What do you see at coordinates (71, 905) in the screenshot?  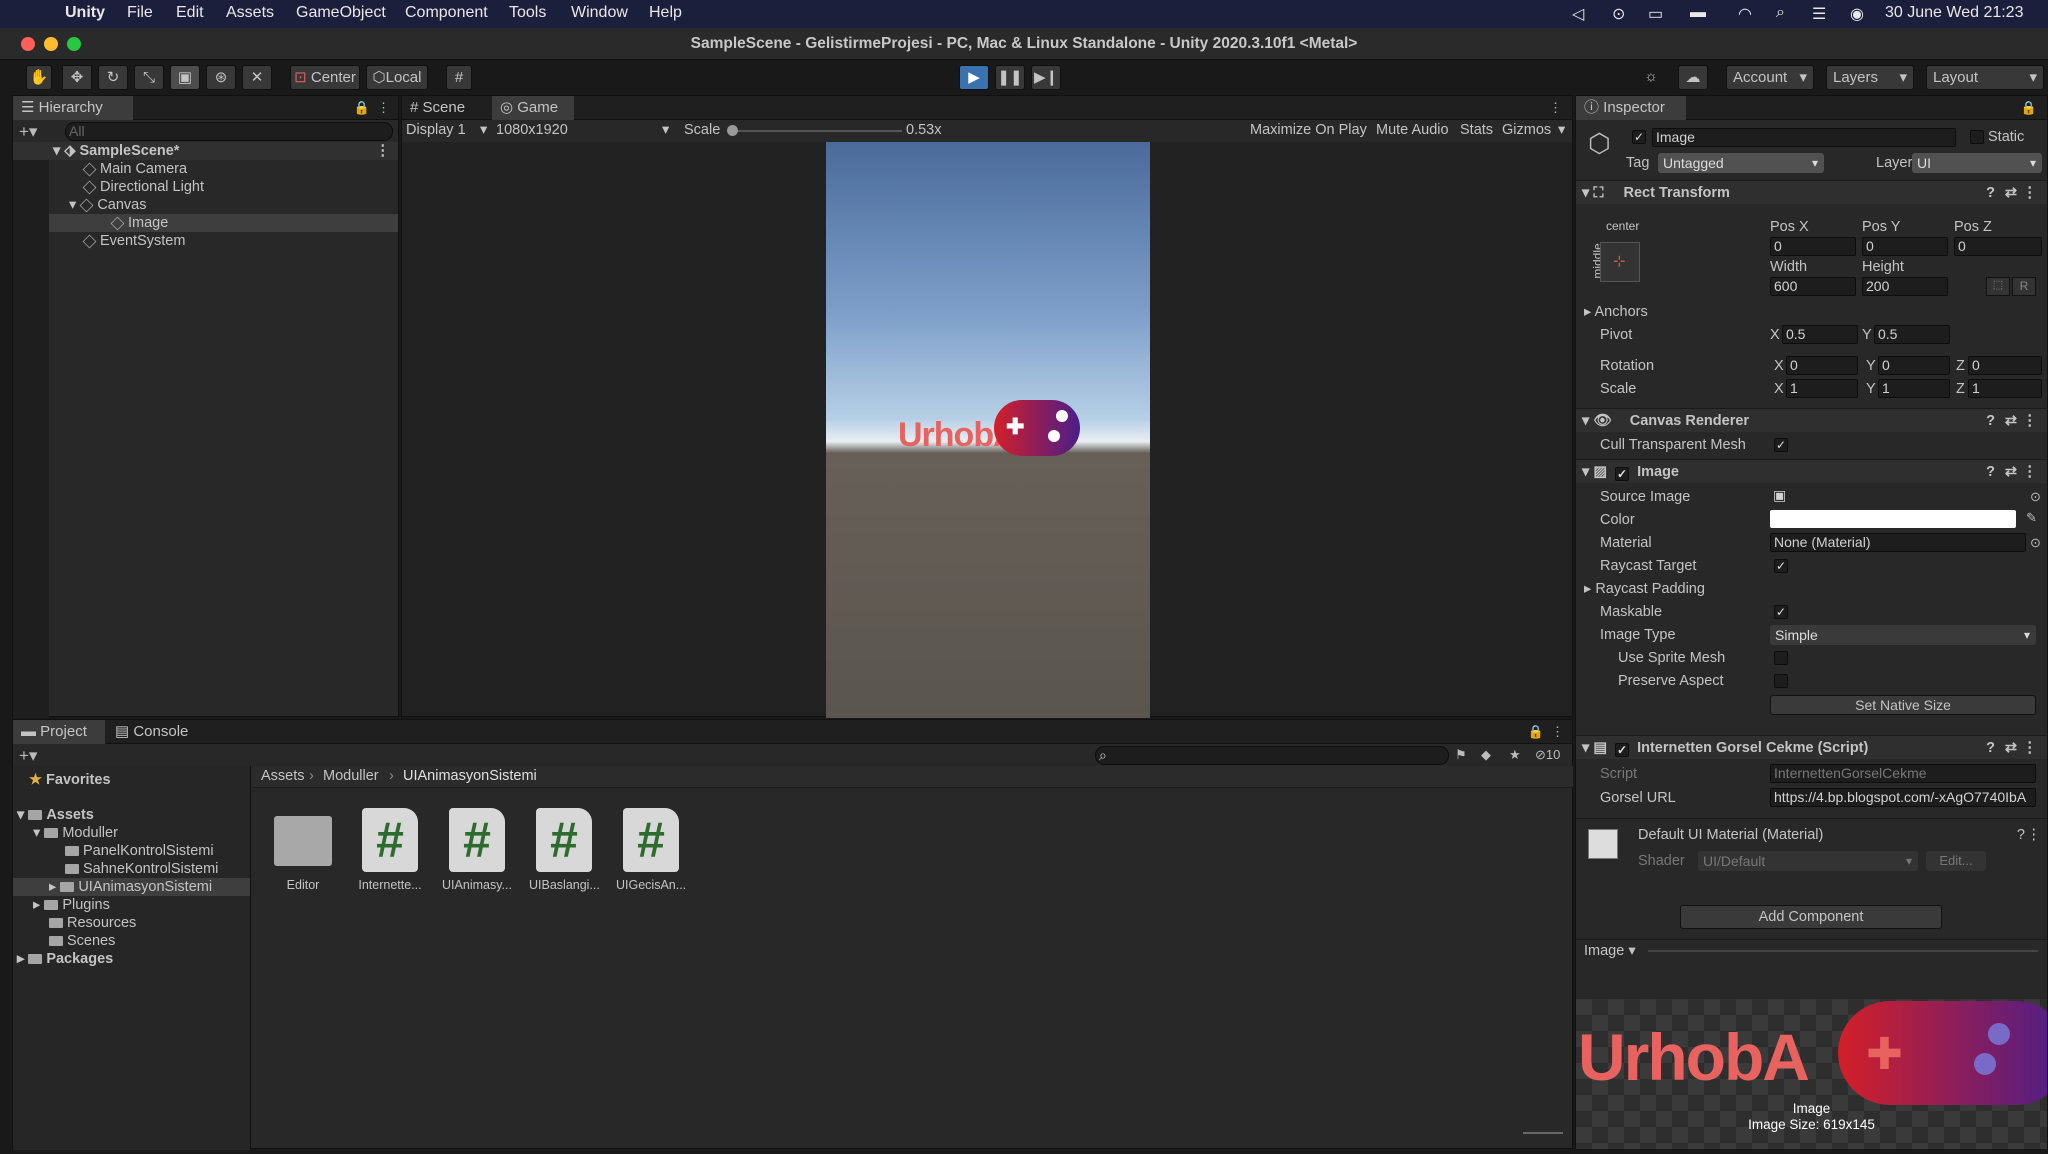 I see `tree-plugins: ▸ Plugins` at bounding box center [71, 905].